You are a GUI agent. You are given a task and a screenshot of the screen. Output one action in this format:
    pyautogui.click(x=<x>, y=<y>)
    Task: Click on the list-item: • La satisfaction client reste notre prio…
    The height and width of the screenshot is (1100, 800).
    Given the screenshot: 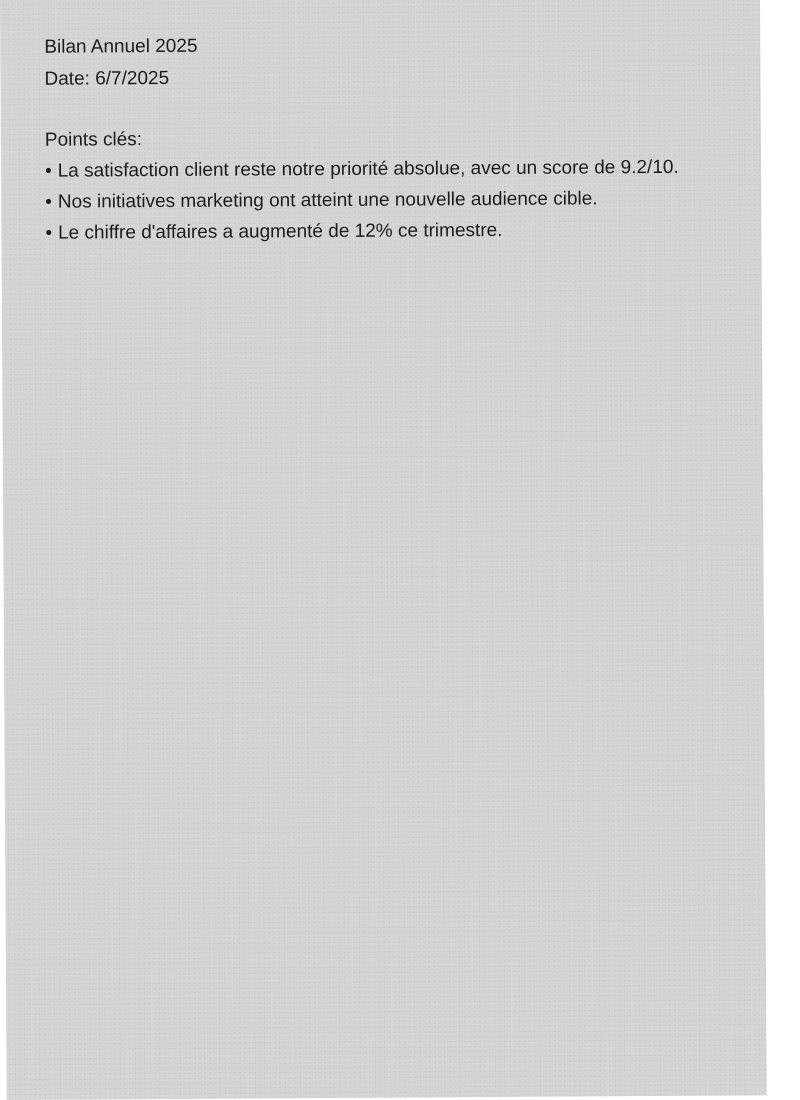 What is the action you would take?
    pyautogui.click(x=394, y=169)
    